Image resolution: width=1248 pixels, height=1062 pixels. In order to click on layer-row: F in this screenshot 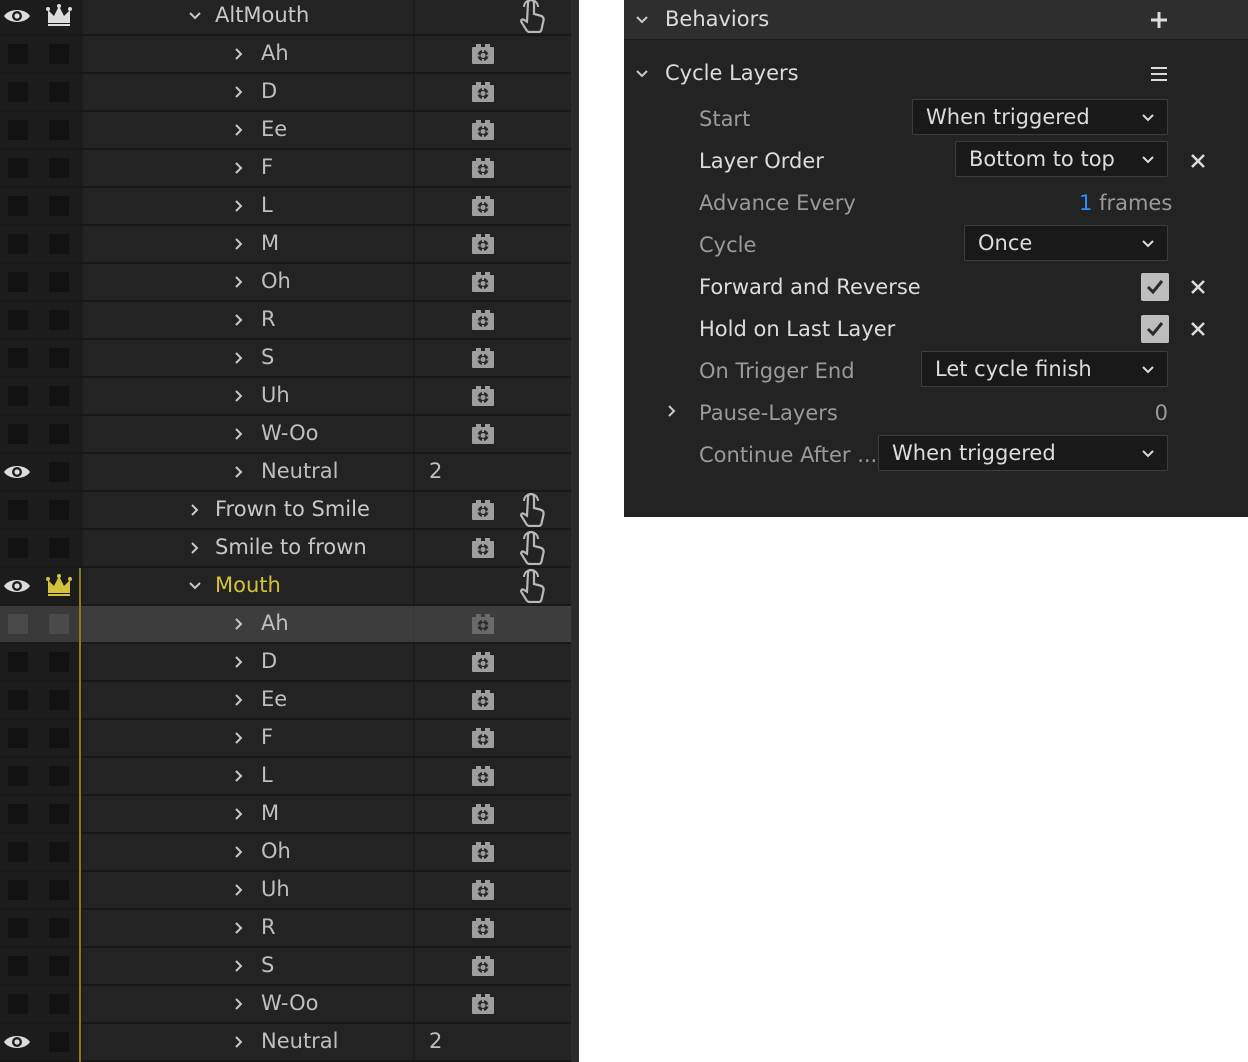, I will do `click(285, 169)`.